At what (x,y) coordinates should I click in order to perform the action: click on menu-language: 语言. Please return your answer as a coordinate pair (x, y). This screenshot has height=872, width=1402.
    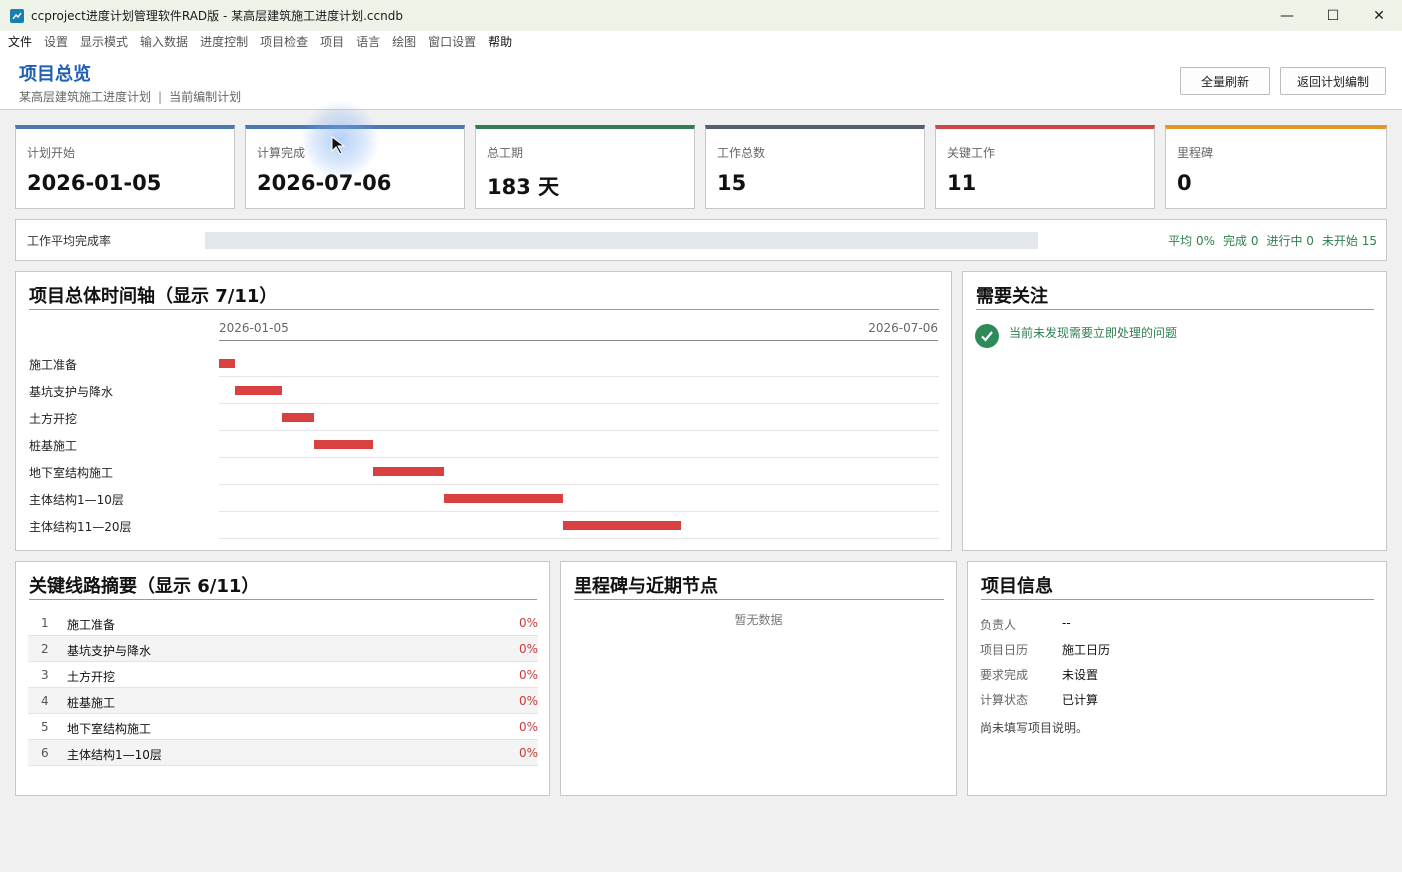
    Looking at the image, I should click on (368, 41).